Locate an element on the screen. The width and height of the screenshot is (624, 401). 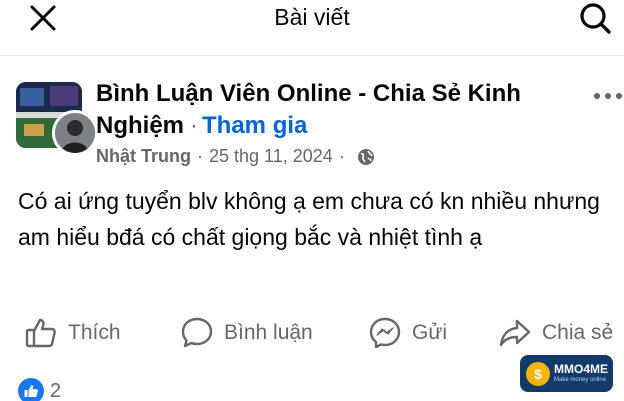
share-icon is located at coordinates (515, 333).